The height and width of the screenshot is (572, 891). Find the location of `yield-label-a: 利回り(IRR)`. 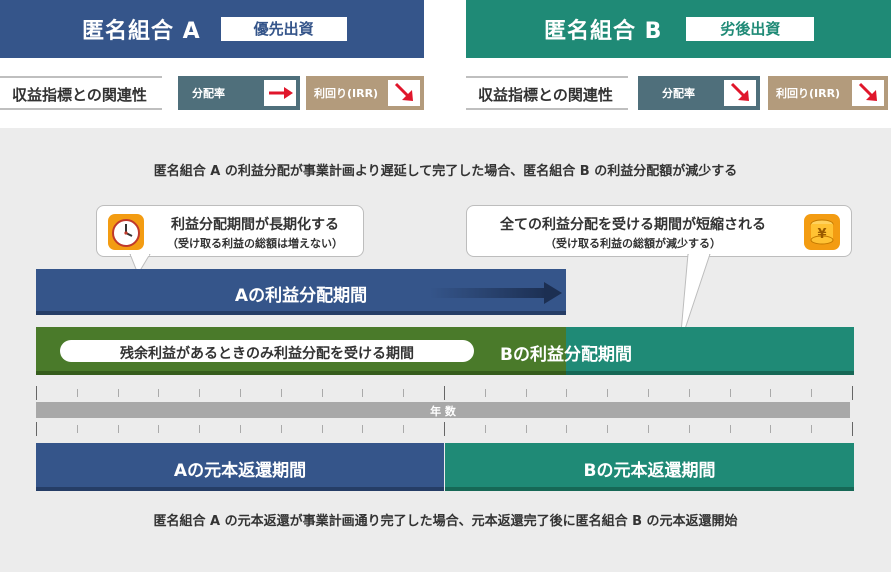

yield-label-a: 利回り(IRR) is located at coordinates (346, 93).